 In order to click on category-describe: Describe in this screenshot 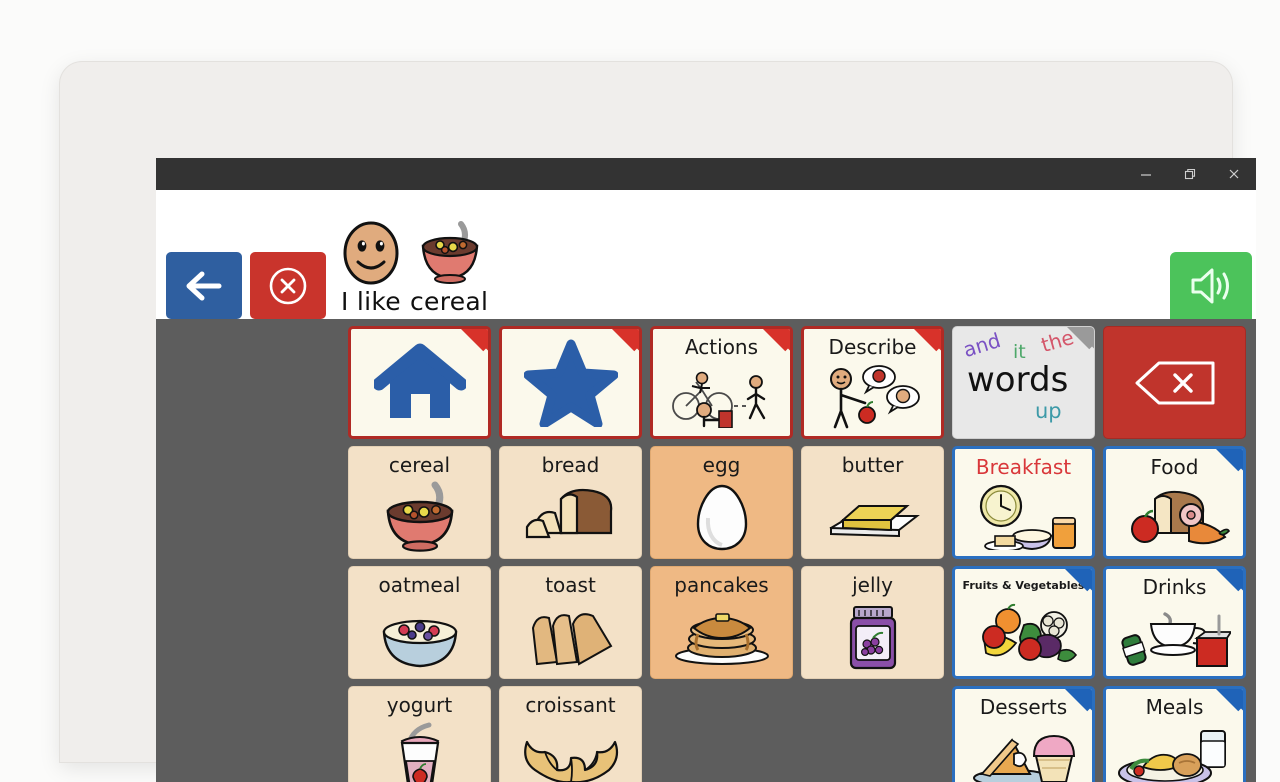, I will do `click(872, 382)`.